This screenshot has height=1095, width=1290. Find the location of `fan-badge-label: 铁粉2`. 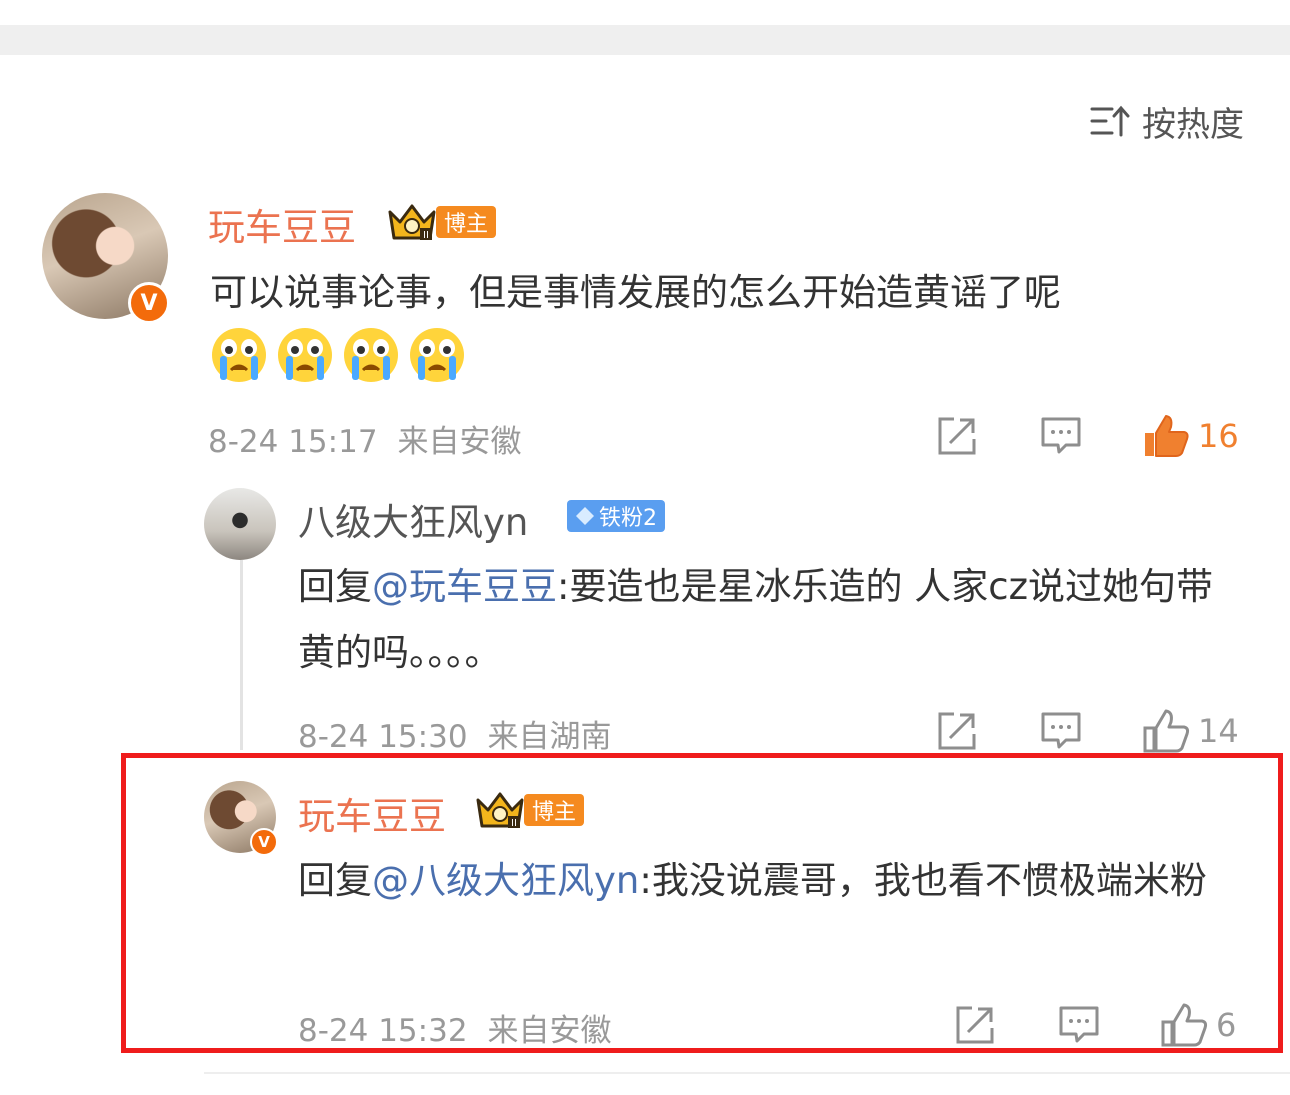

fan-badge-label: 铁粉2 is located at coordinates (628, 518).